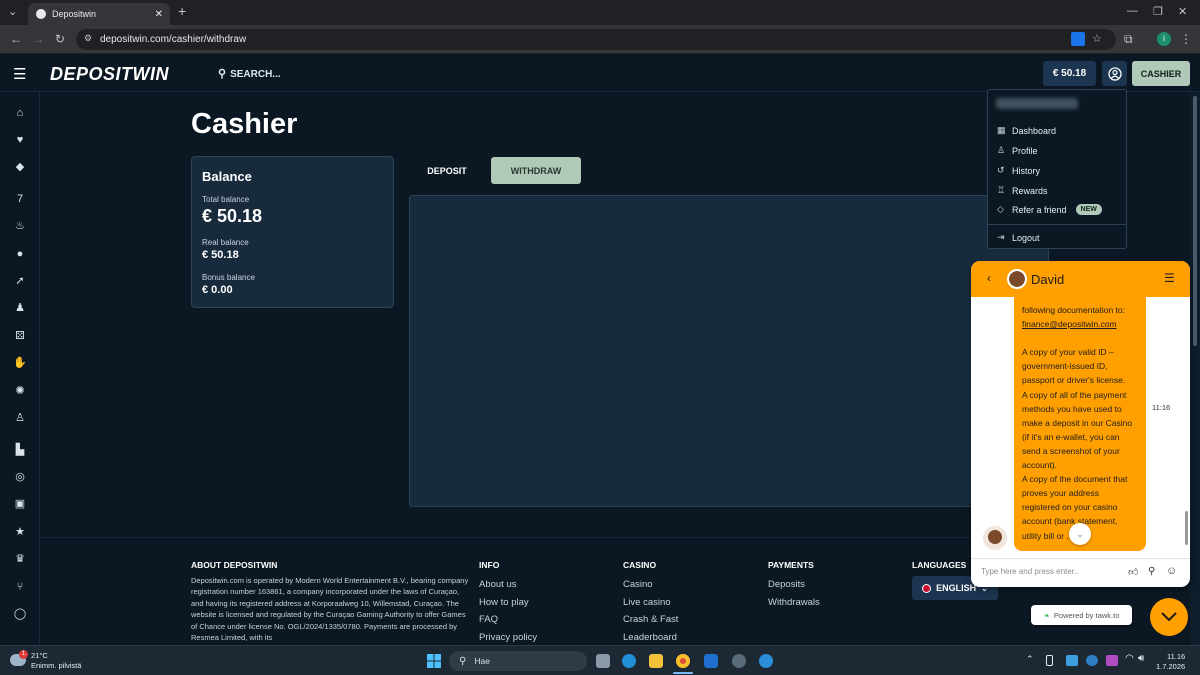 Image resolution: width=1200 pixels, height=675 pixels. I want to click on home-icon: ⌂, so click(20, 113).